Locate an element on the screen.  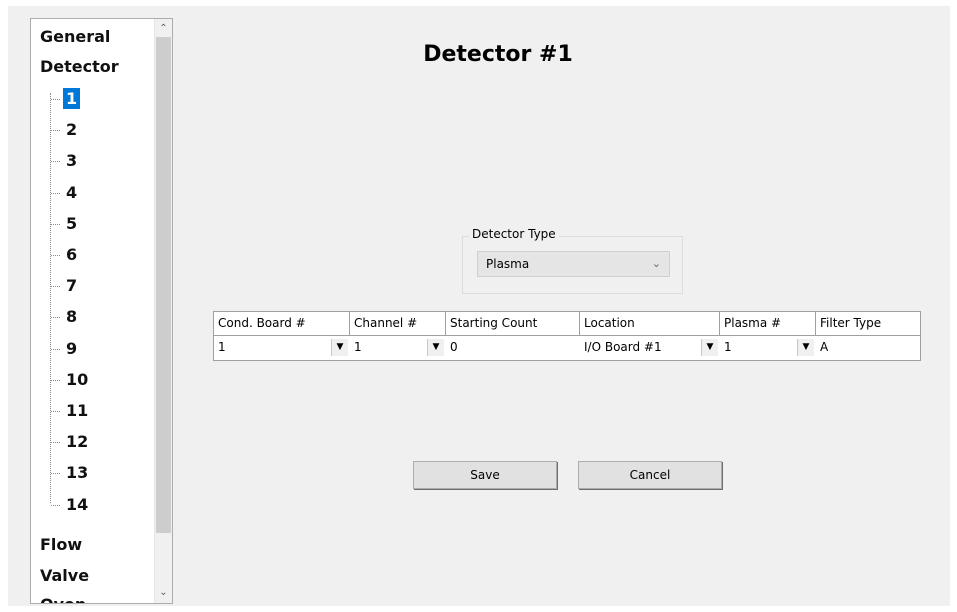
tree-item-flow: Flow is located at coordinates (61, 545).